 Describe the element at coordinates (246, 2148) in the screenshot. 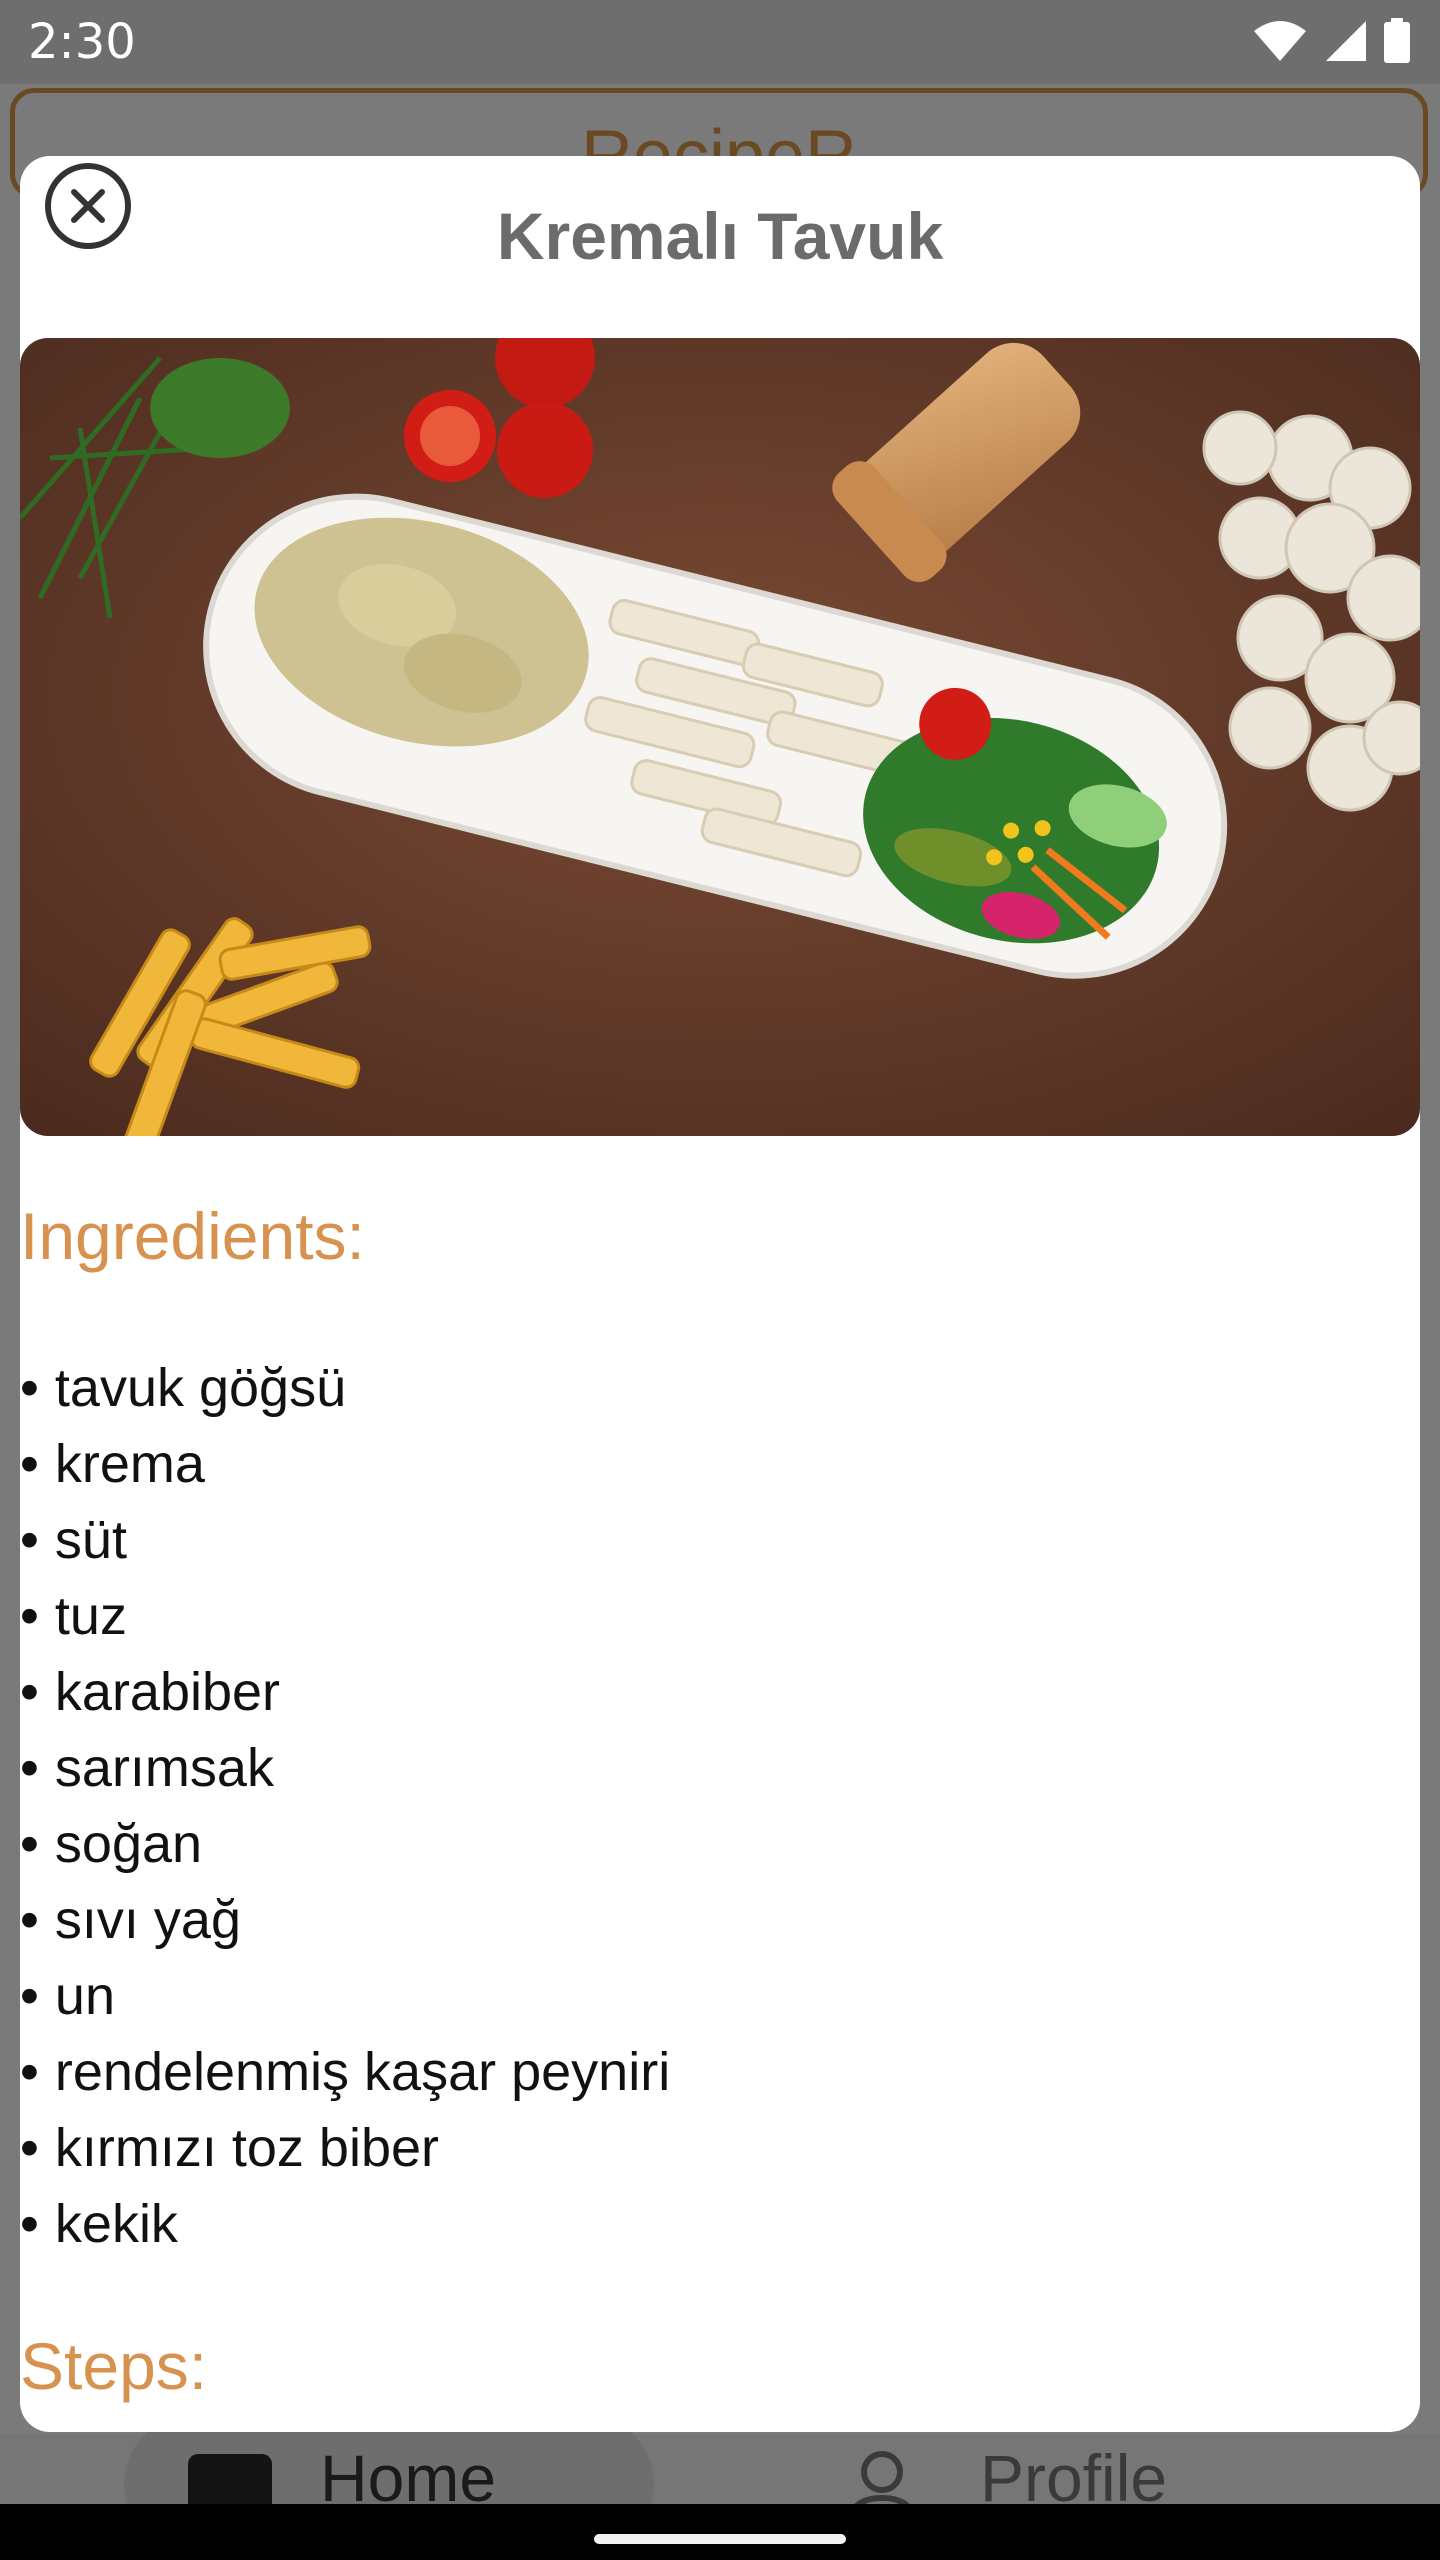

I see `ingredient-text: kırmızı toz biber` at that location.